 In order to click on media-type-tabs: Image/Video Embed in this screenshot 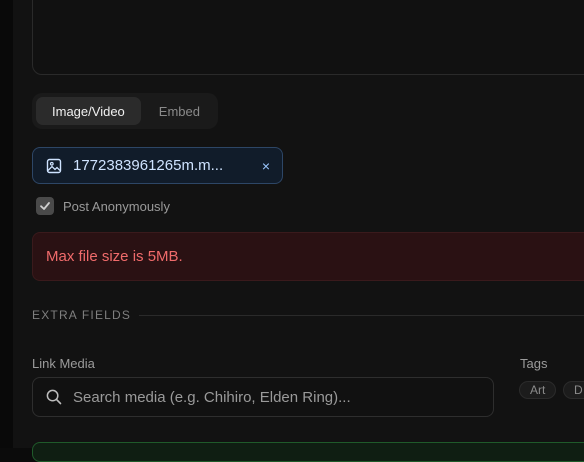, I will do `click(125, 111)`.